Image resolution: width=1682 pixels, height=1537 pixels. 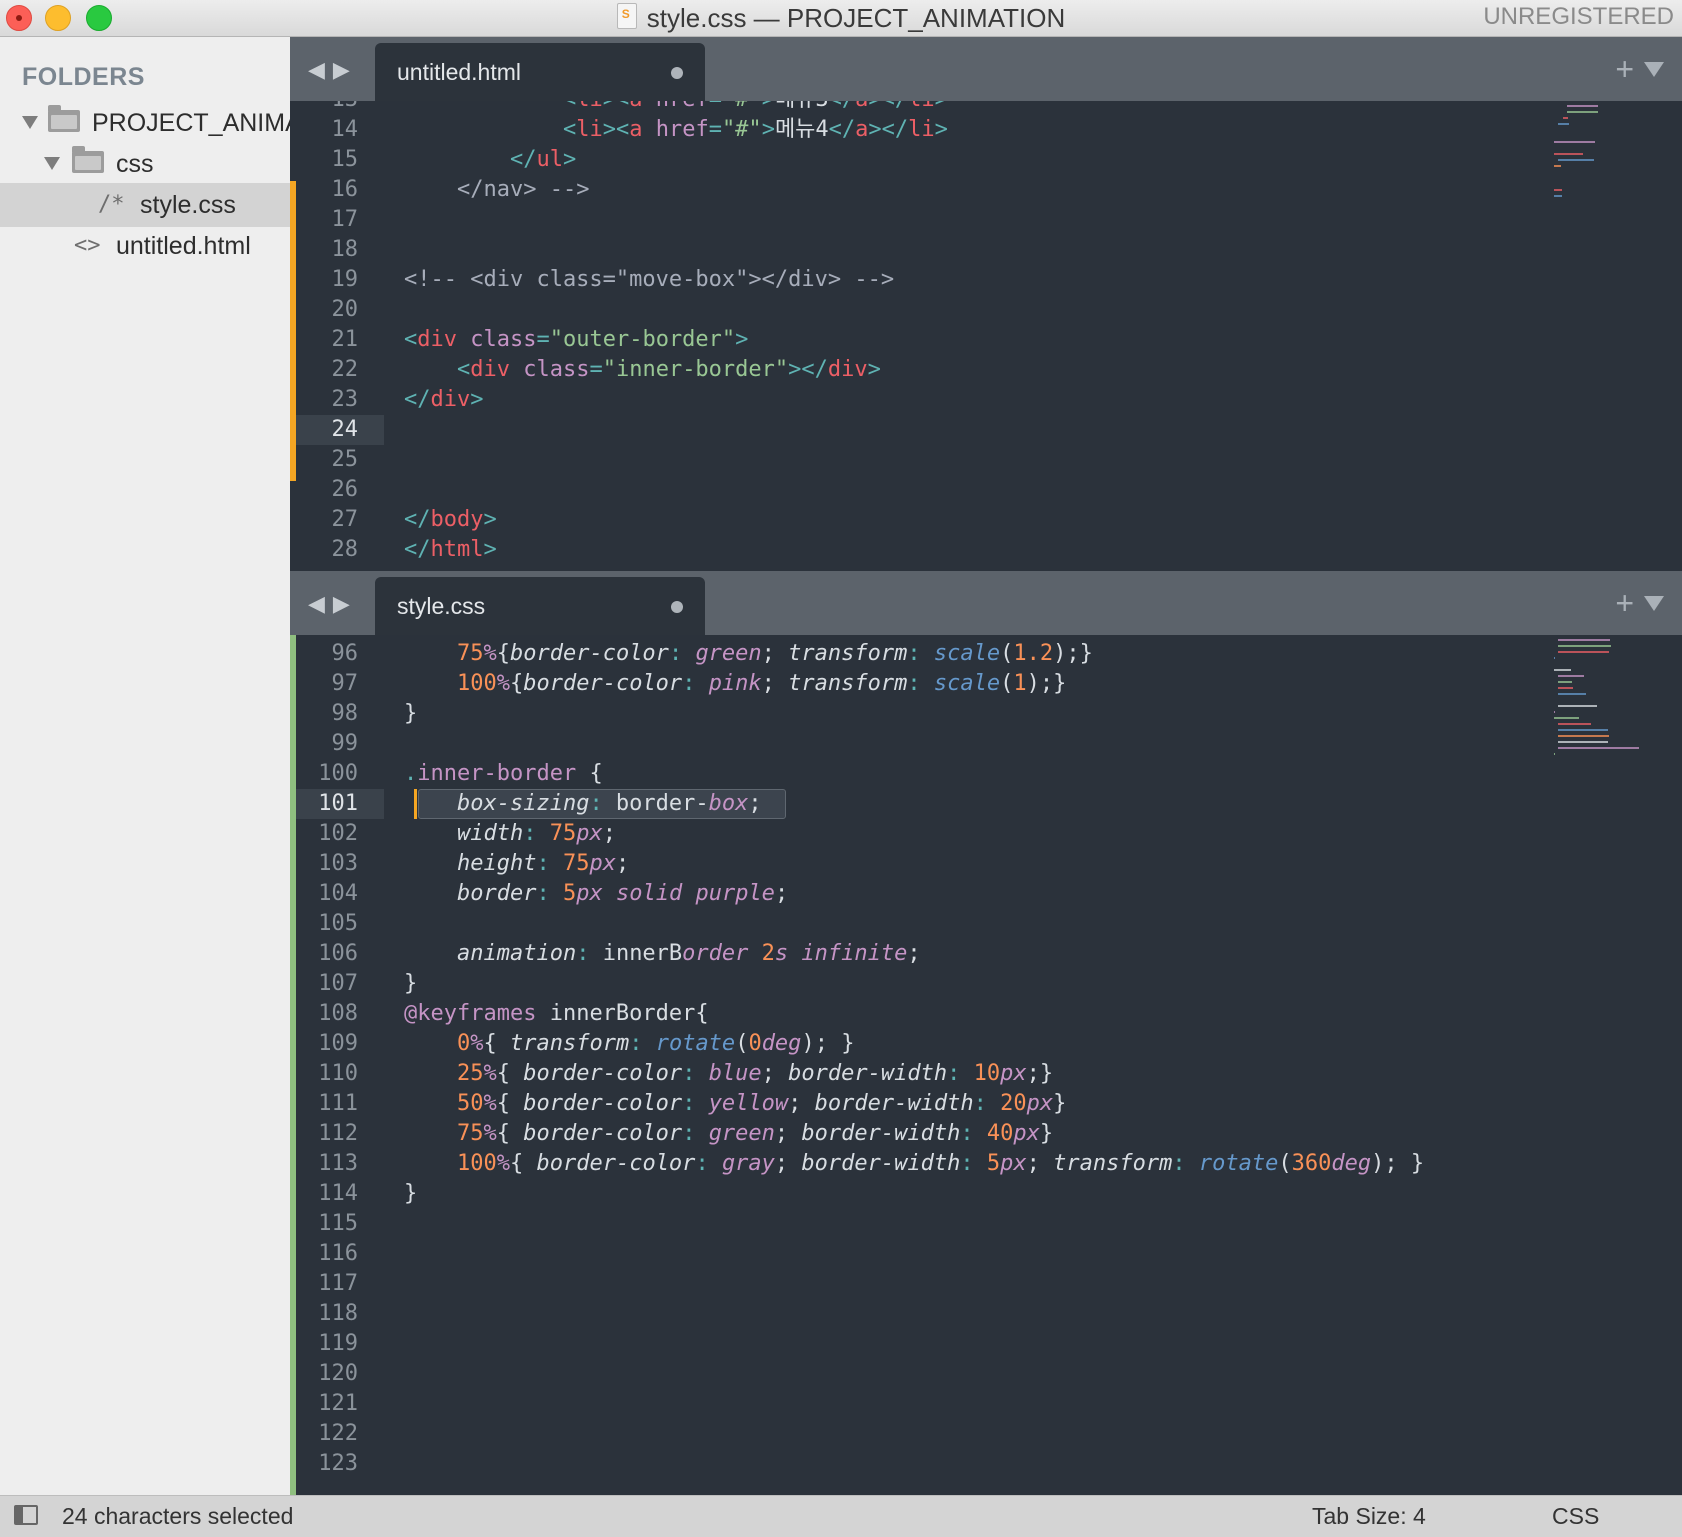 I want to click on code-line: 20, so click(x=910, y=310).